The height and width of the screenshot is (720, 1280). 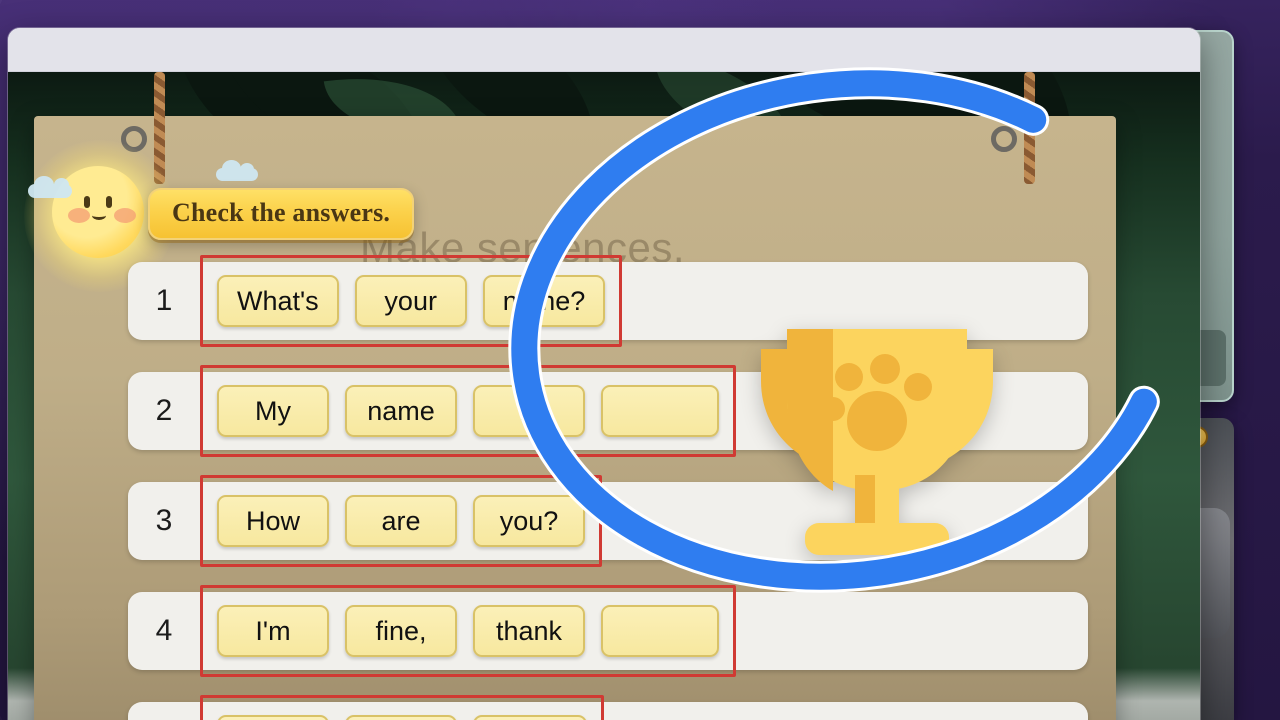 What do you see at coordinates (273, 717) in the screenshot?
I see `word-tile: See` at bounding box center [273, 717].